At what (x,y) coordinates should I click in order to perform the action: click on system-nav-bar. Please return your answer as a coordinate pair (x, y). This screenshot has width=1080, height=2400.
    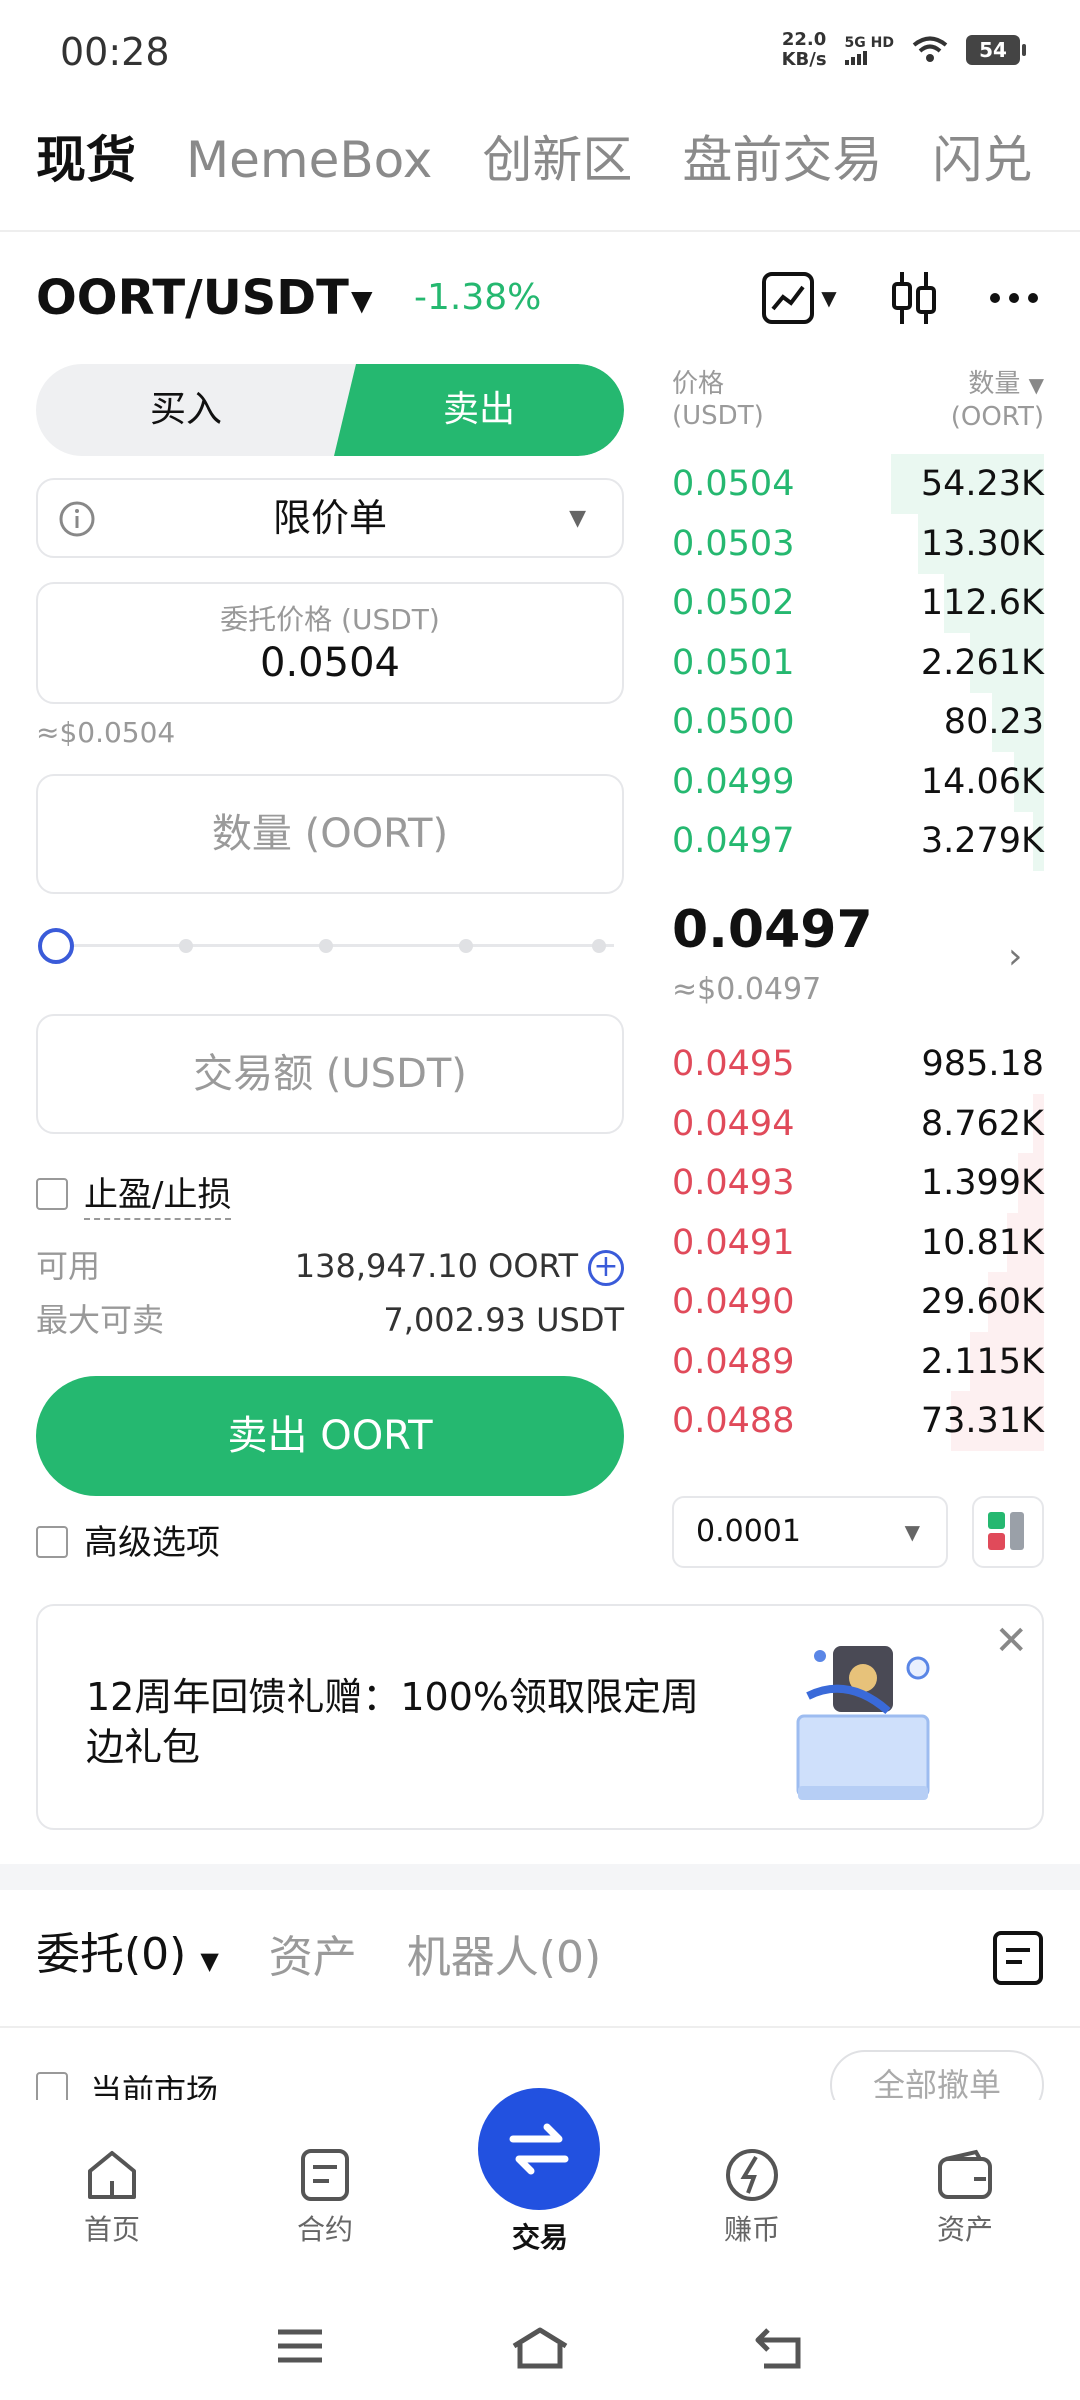
    Looking at the image, I should click on (540, 2348).